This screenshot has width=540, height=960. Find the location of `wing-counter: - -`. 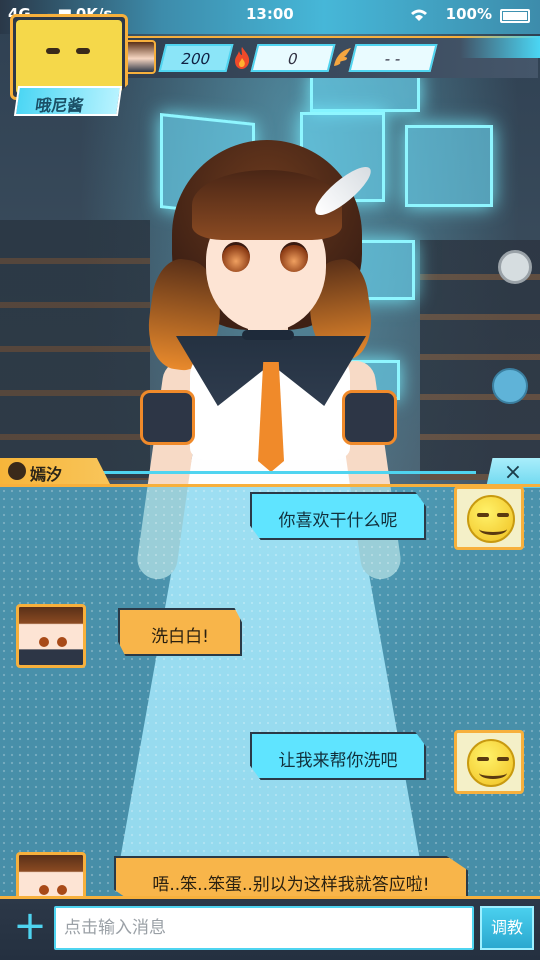

wing-counter: - - is located at coordinates (393, 58).